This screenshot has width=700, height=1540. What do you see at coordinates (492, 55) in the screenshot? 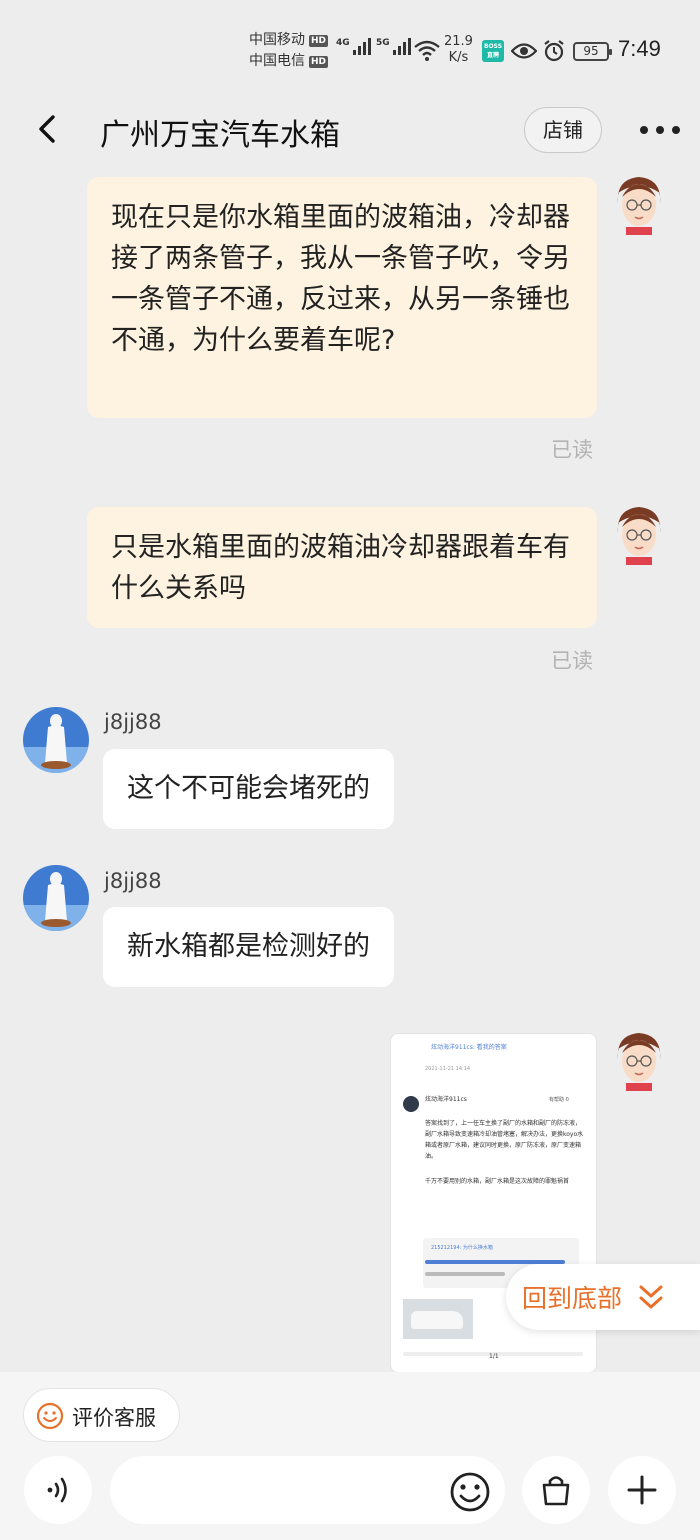
I see `boss-badge-bottom: 直聘` at bounding box center [492, 55].